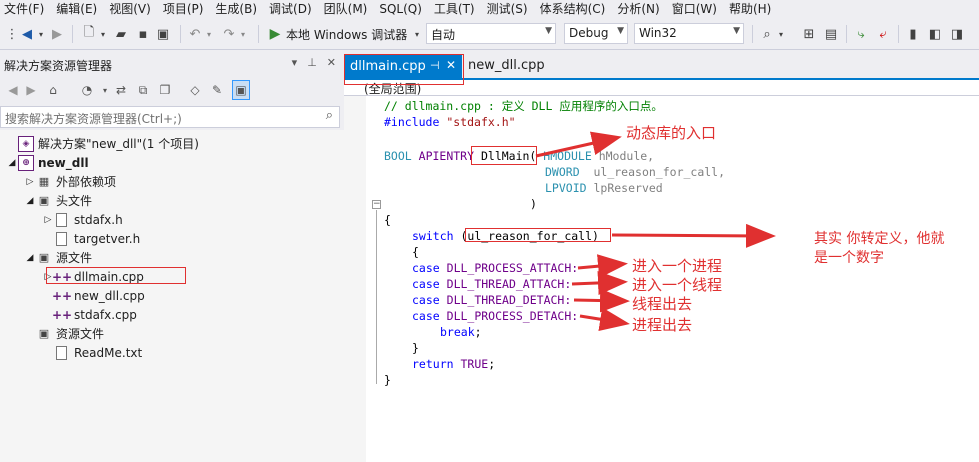 The image size is (979, 462). Describe the element at coordinates (671, 133) in the screenshot. I see `annotation-entry: 动态库的入口` at that location.